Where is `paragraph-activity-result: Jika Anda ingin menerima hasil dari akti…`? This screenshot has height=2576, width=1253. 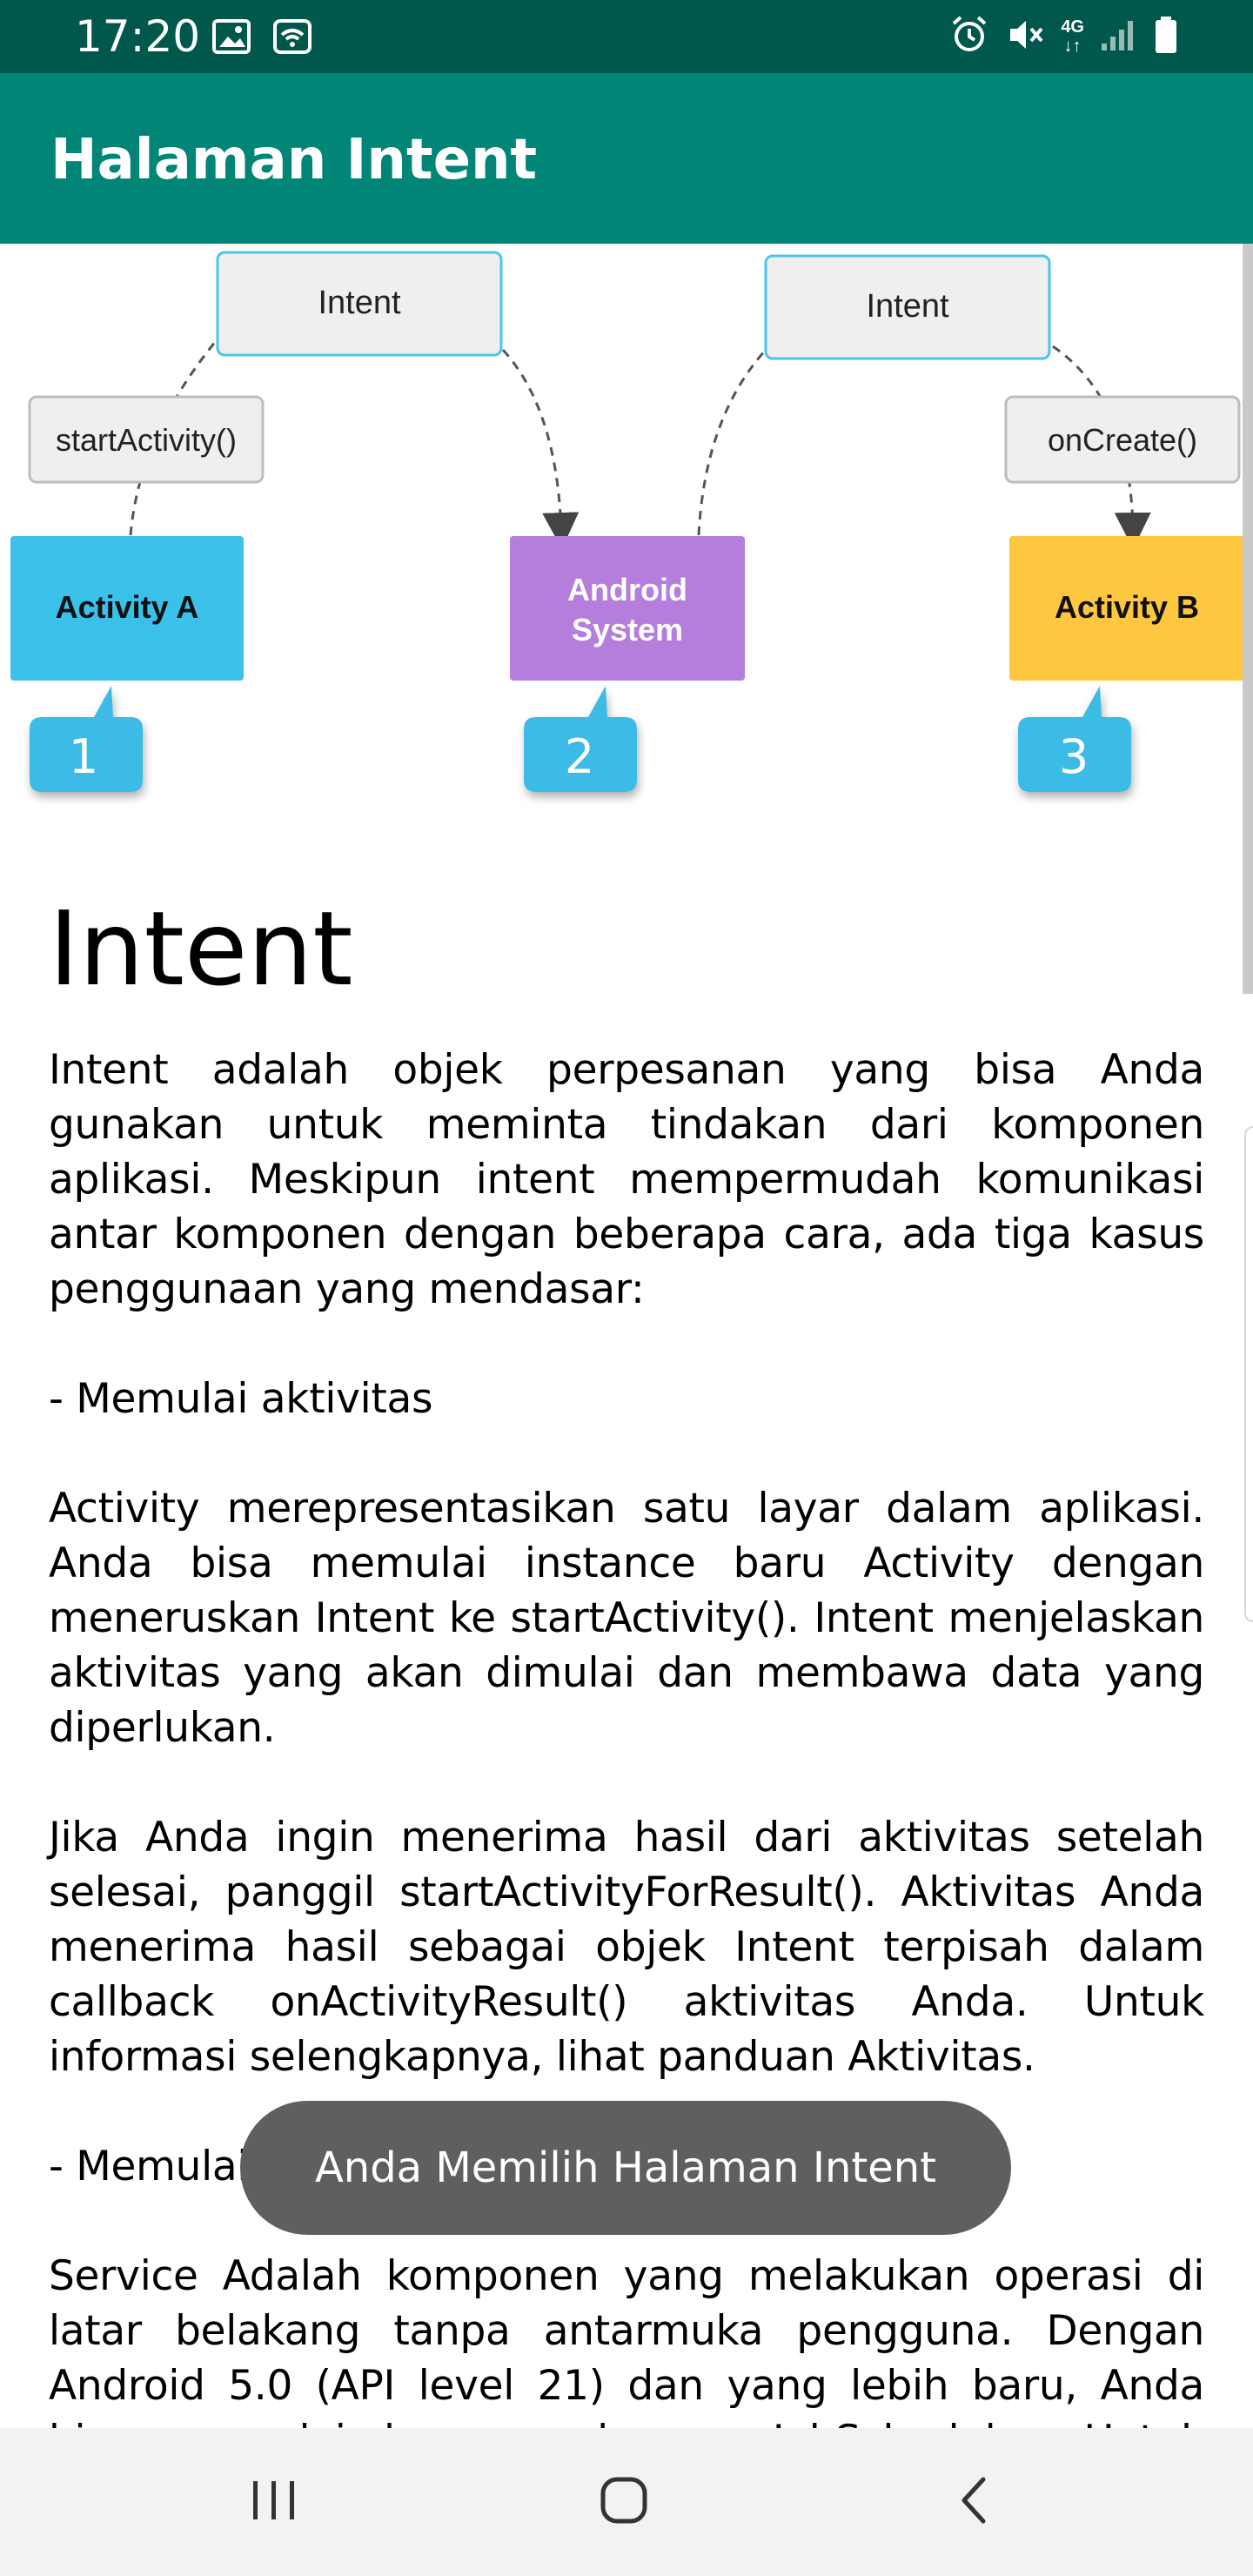
paragraph-activity-result: Jika Anda ingin menerima hasil dari akti… is located at coordinates (626, 1948).